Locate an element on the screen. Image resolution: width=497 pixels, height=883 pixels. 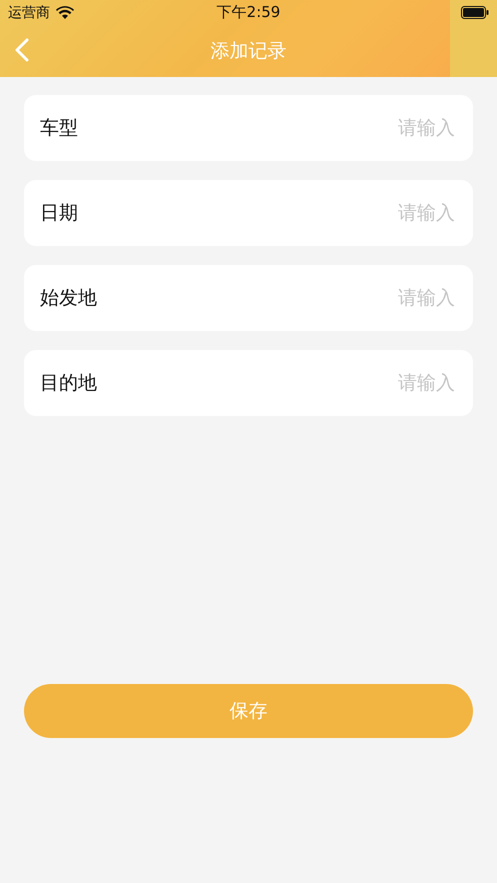
form-field: 车型 请输入 is located at coordinates (248, 128).